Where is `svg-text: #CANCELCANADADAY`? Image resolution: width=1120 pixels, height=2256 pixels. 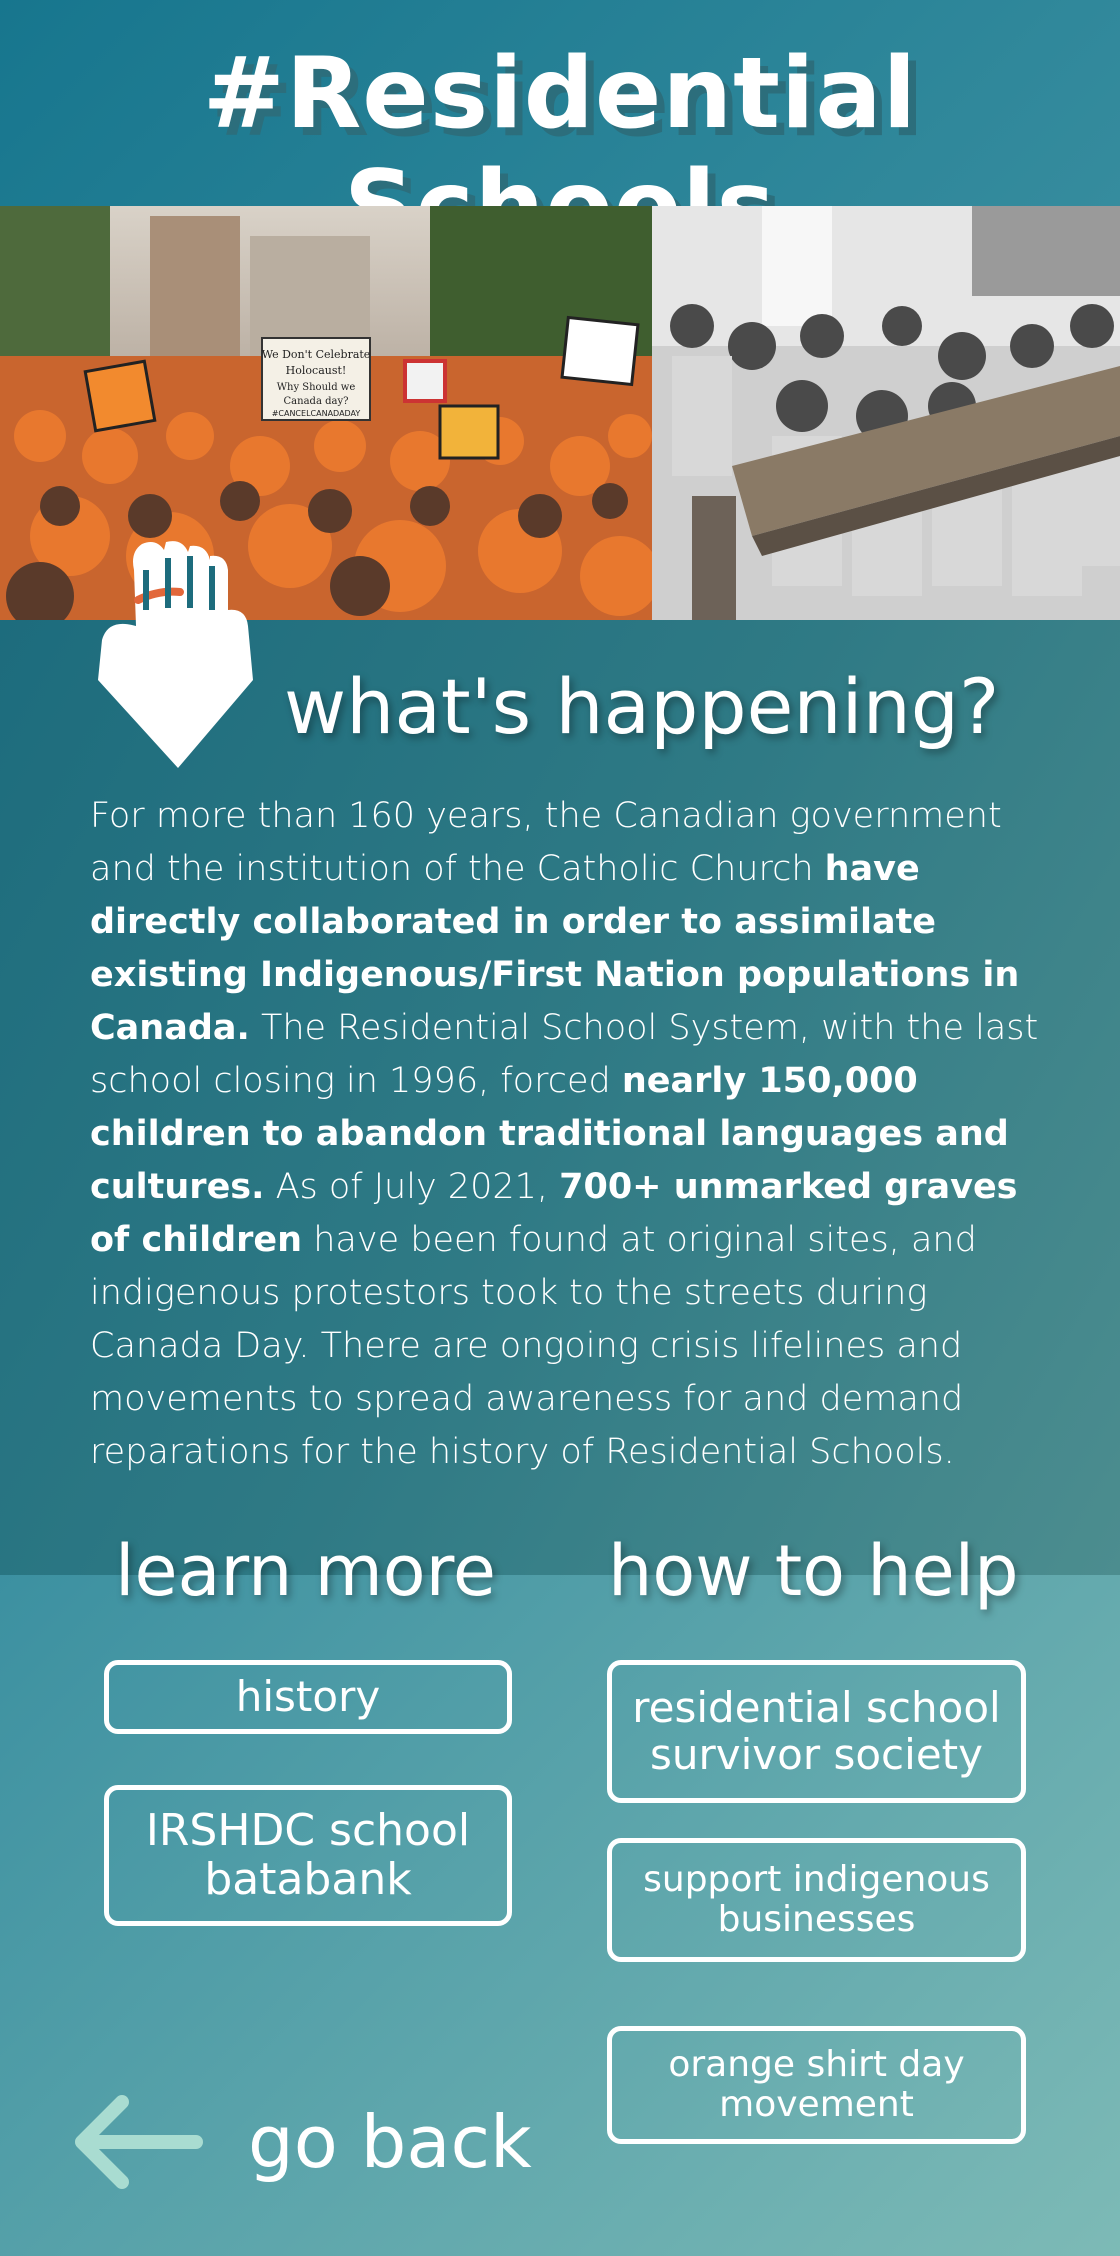 svg-text: #CANCELCANADADAY is located at coordinates (316, 413).